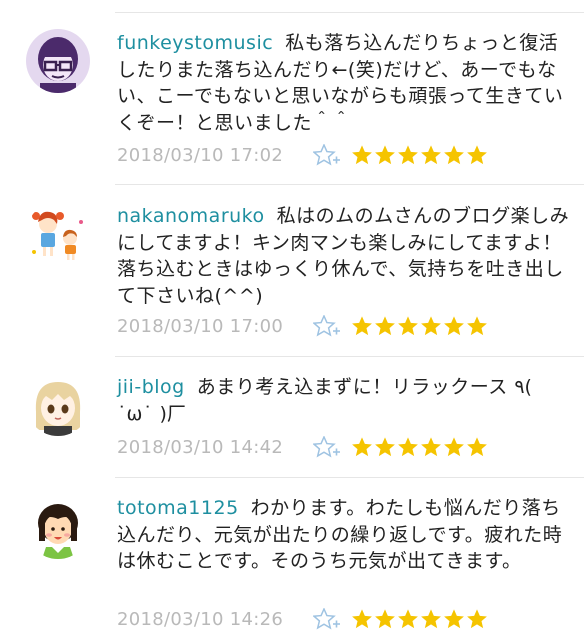 The width and height of the screenshot is (584, 640). I want to click on comment-timestamp: 2018/03/10 17:00, so click(200, 326).